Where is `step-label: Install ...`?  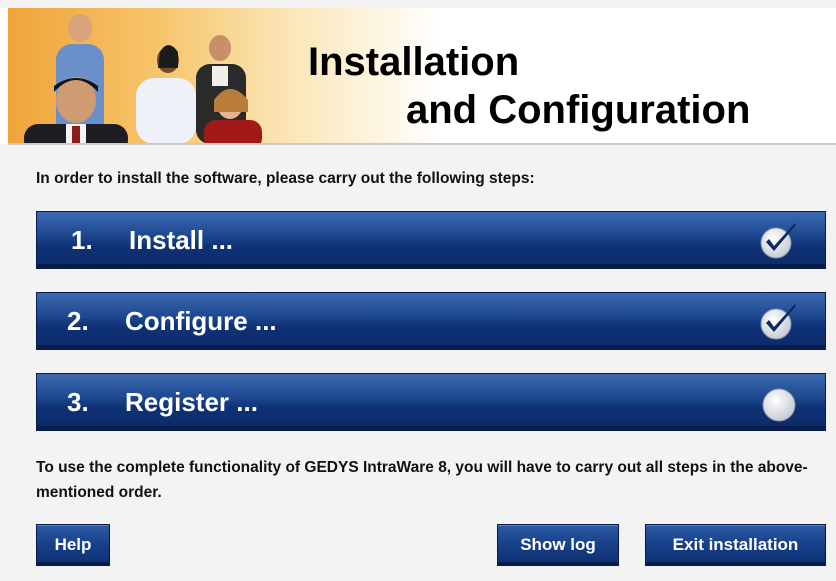 step-label: Install ... is located at coordinates (181, 240).